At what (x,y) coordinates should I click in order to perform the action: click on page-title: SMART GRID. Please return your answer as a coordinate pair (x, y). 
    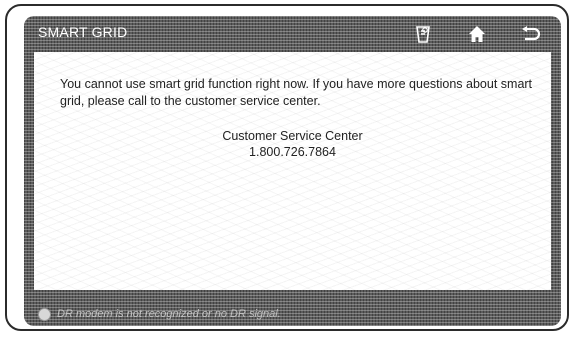
    Looking at the image, I should click on (83, 32).